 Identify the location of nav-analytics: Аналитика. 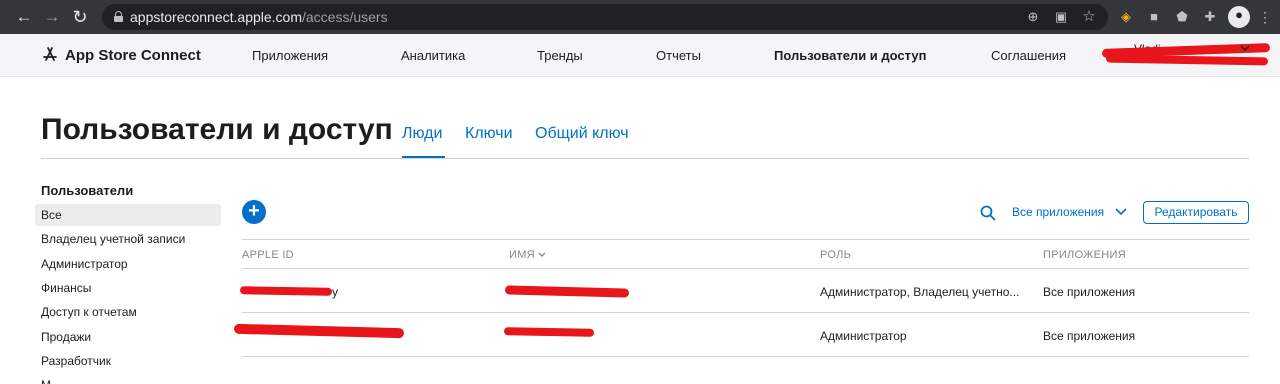
(433, 55).